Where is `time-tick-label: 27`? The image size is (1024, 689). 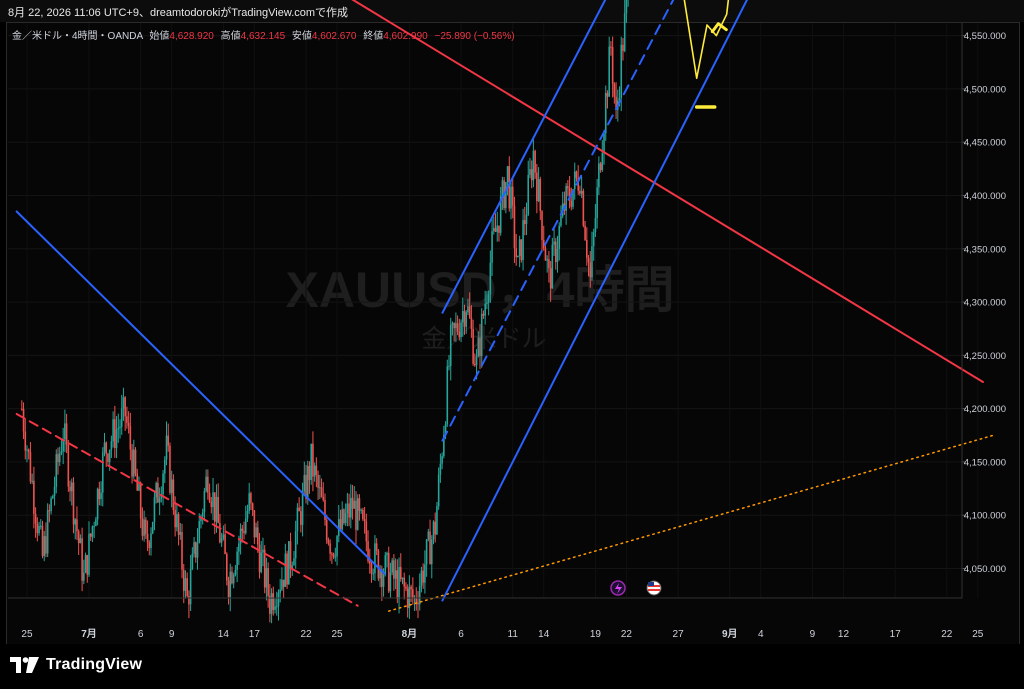
time-tick-label: 27 is located at coordinates (679, 634).